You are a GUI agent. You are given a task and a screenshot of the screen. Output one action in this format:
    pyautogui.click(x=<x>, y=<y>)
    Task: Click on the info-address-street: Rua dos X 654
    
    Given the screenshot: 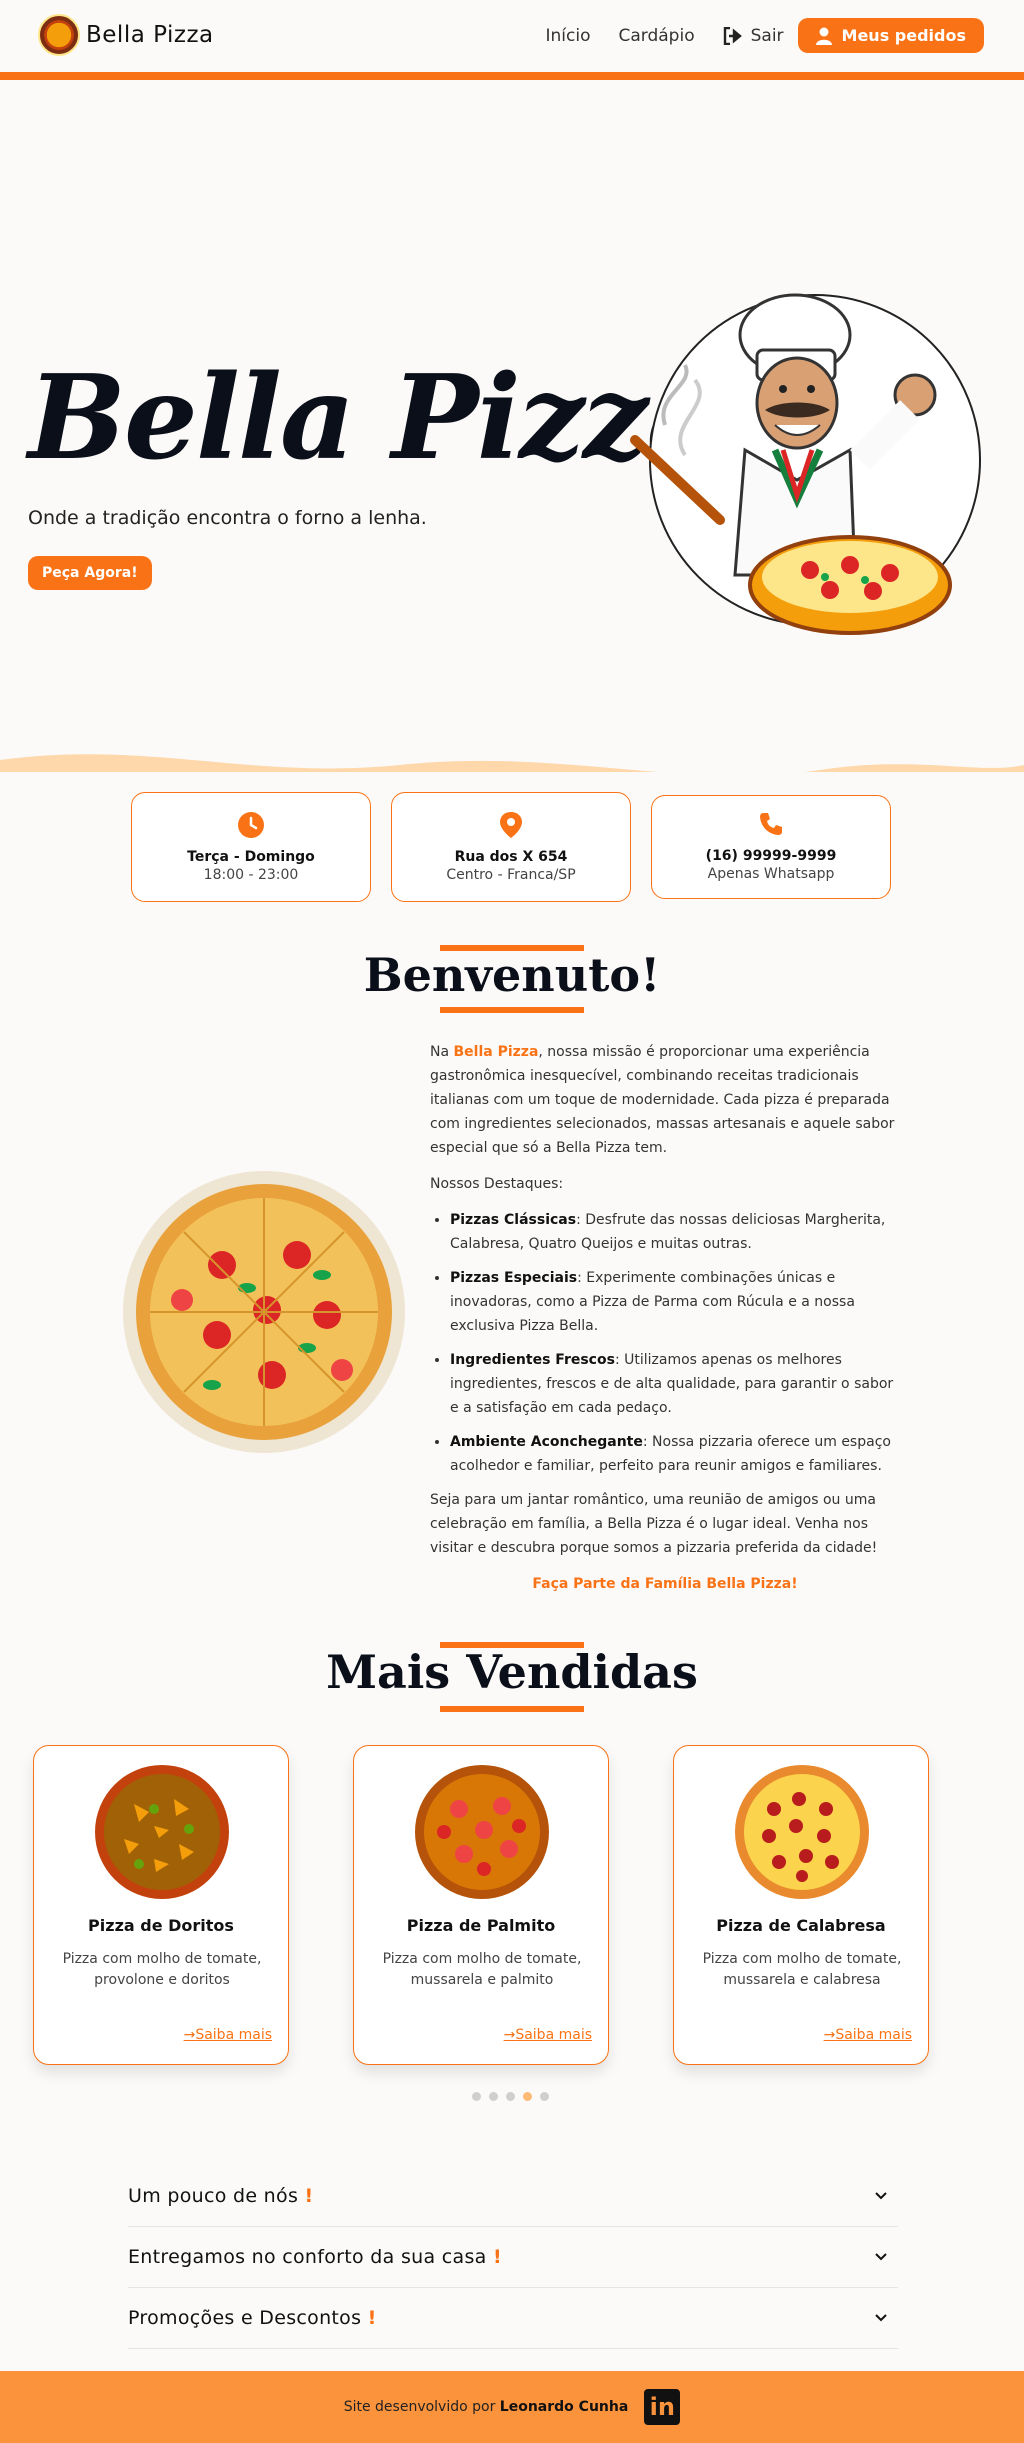 What is the action you would take?
    pyautogui.click(x=511, y=857)
    